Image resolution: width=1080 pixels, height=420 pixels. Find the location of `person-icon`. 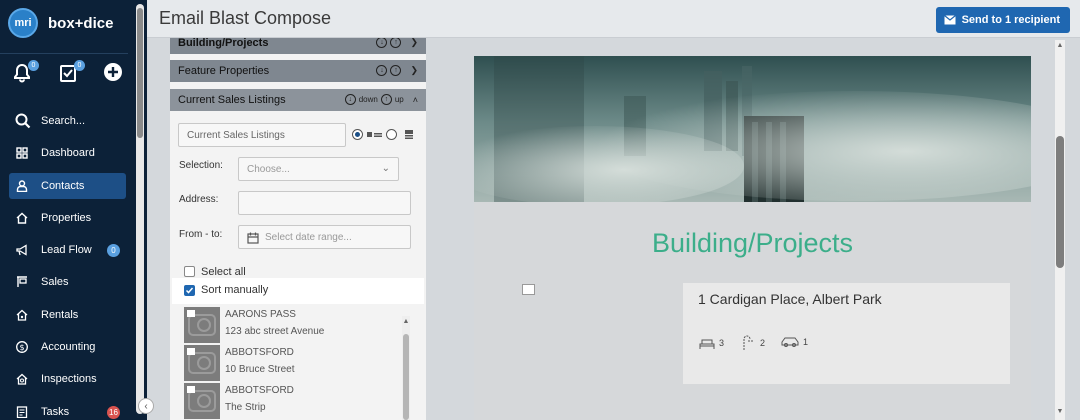

person-icon is located at coordinates (22, 185).